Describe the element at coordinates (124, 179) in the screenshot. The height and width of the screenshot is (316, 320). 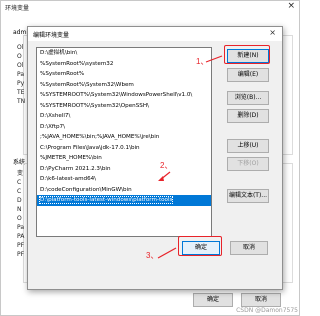
I see `path-row: D:\k6-latest-amd64\` at that location.